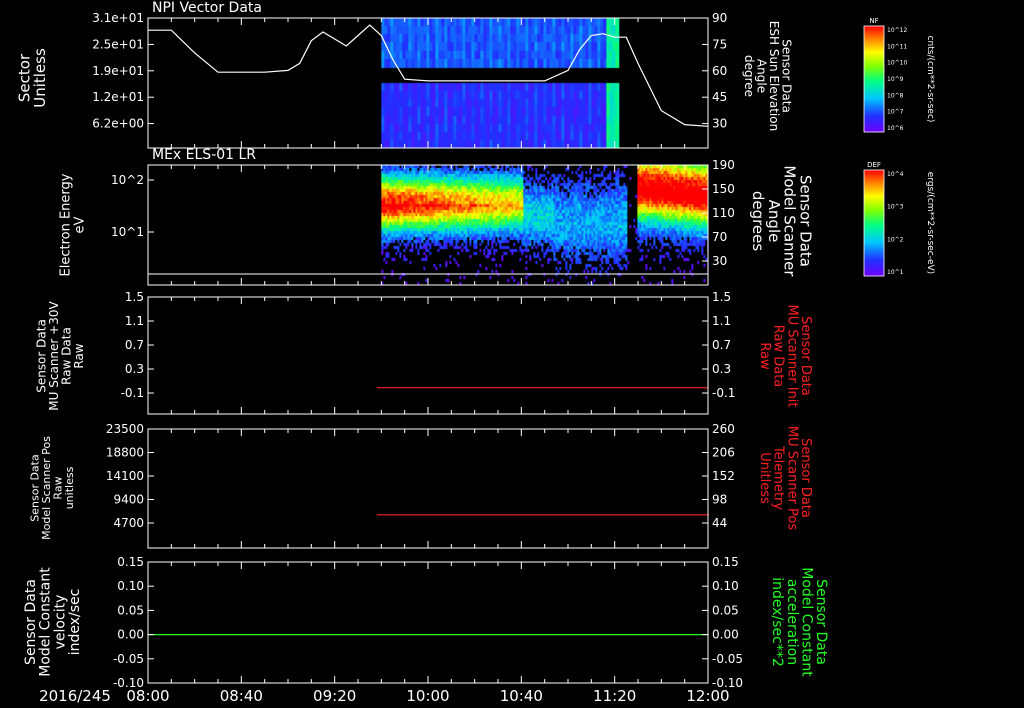 The width and height of the screenshot is (1024, 708). I want to click on accel-right-ylabel-line: index/sec**2, so click(777, 622).